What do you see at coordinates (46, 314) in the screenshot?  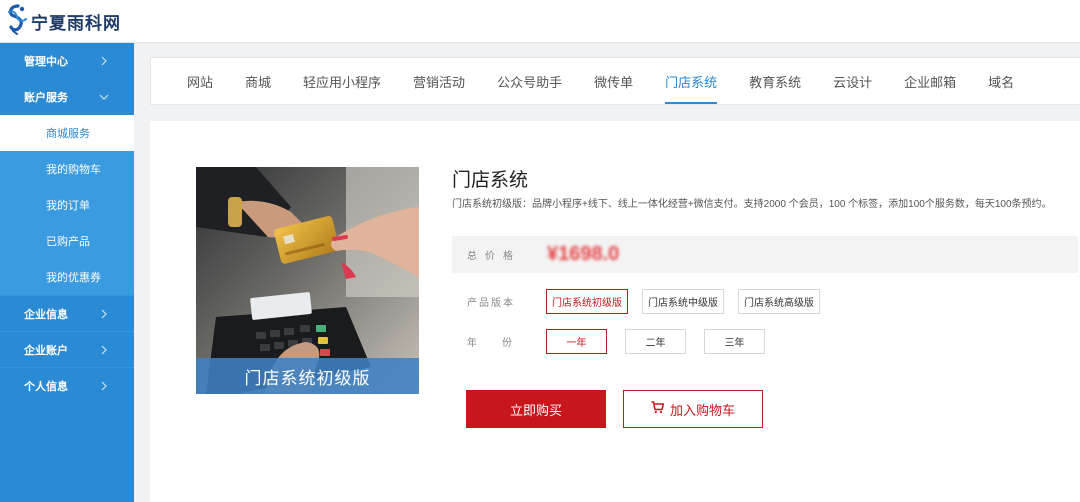 I see `sidebar-item-label: 企业信息` at bounding box center [46, 314].